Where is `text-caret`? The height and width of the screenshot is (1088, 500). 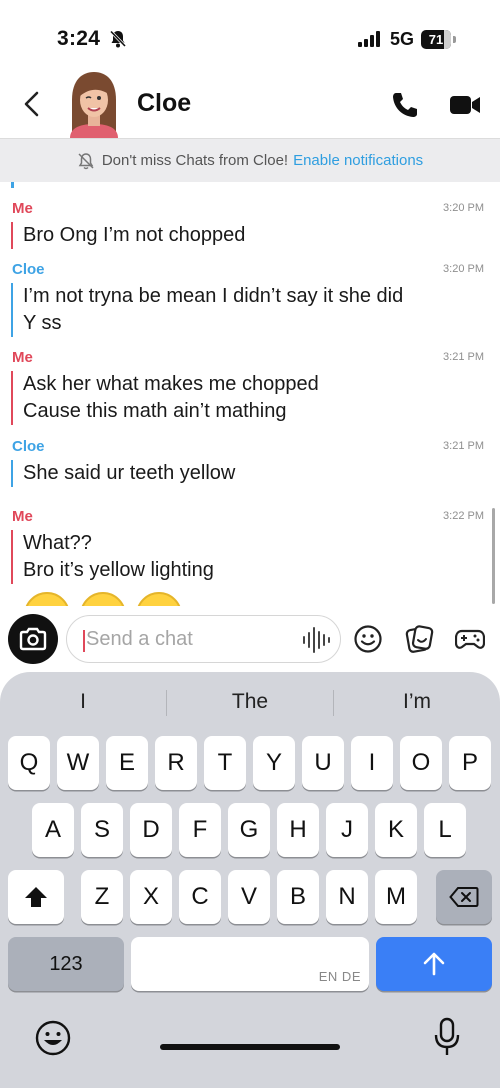
text-caret is located at coordinates (84, 641).